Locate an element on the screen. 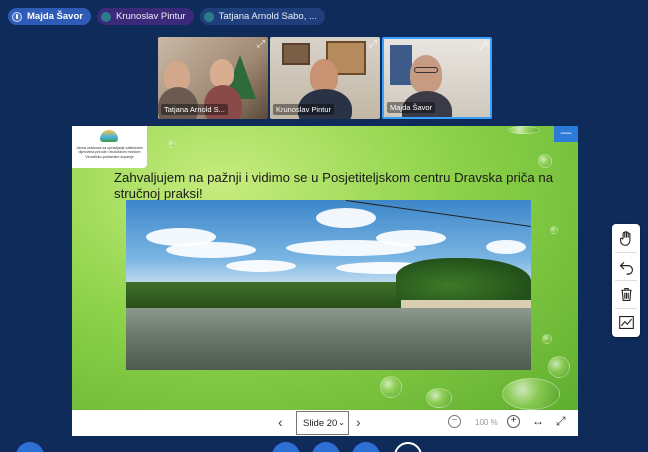  minimize-button: — is located at coordinates (566, 134).